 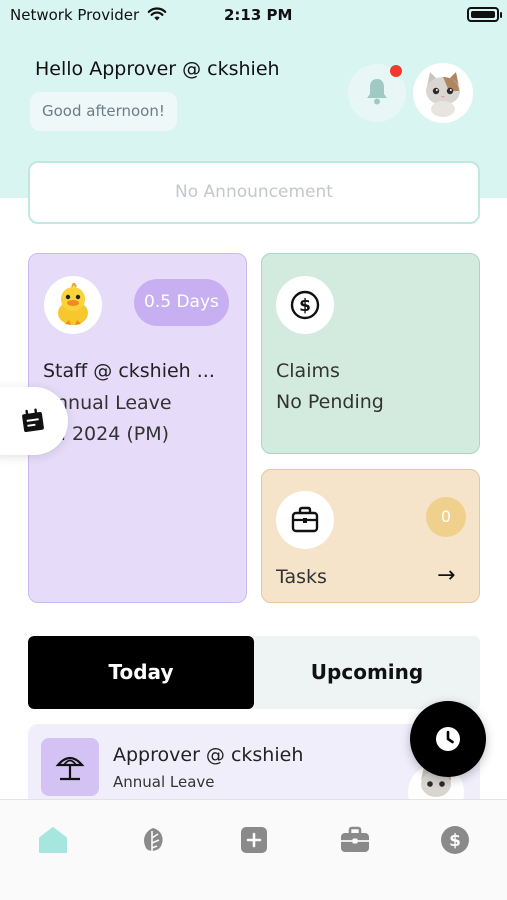 I want to click on profile-avatar, so click(x=443, y=93).